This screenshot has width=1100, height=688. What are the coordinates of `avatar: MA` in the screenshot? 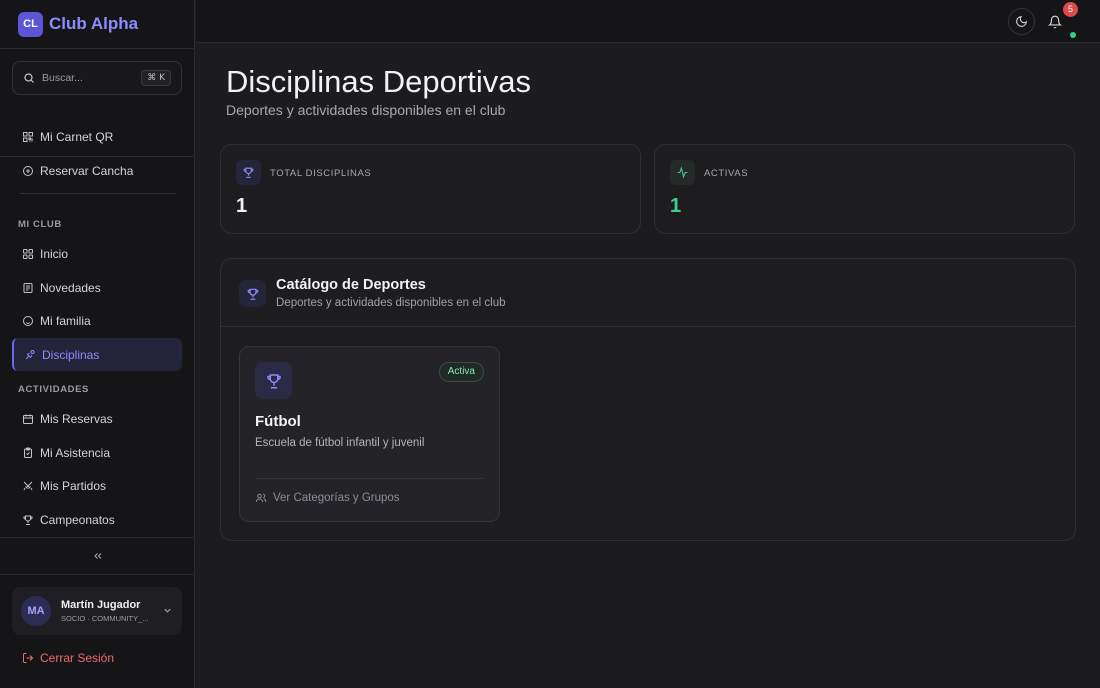 It's located at (36, 611).